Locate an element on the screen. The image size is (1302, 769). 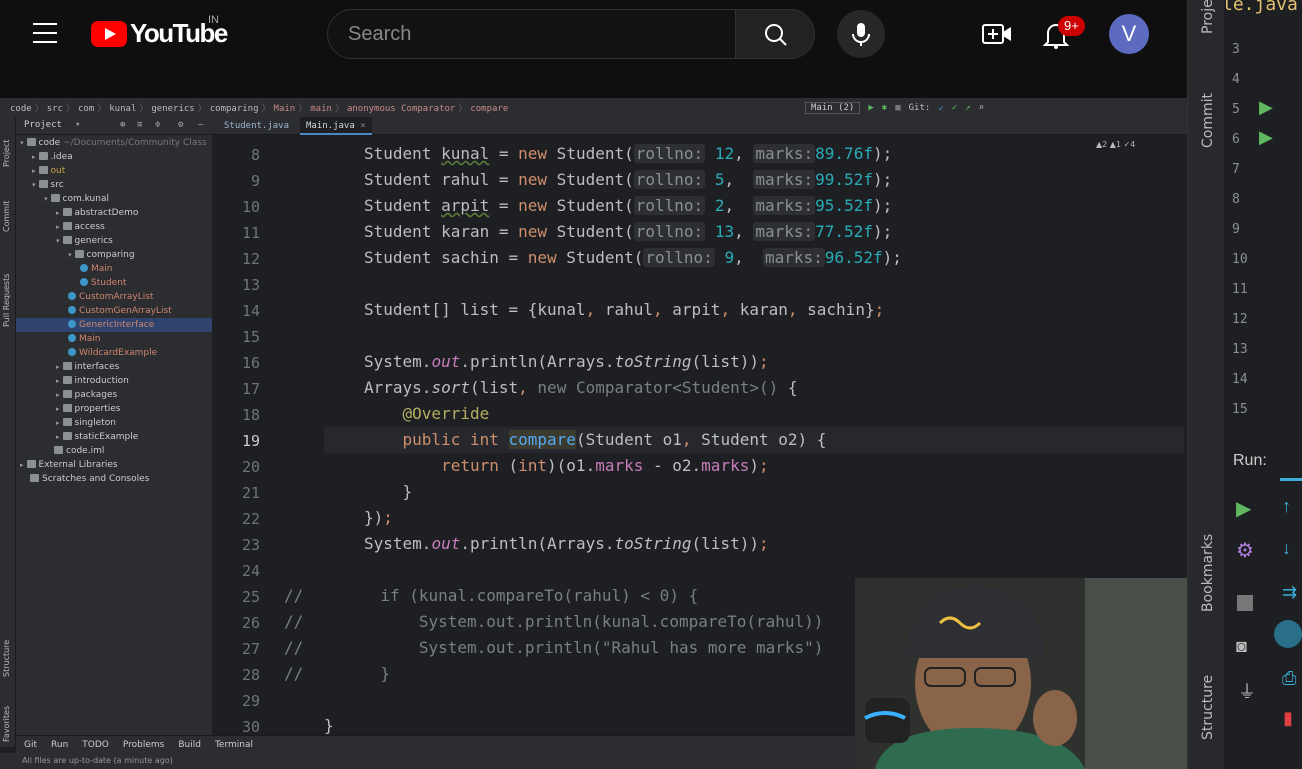
git-update-icon: ↙ is located at coordinates (940, 108).